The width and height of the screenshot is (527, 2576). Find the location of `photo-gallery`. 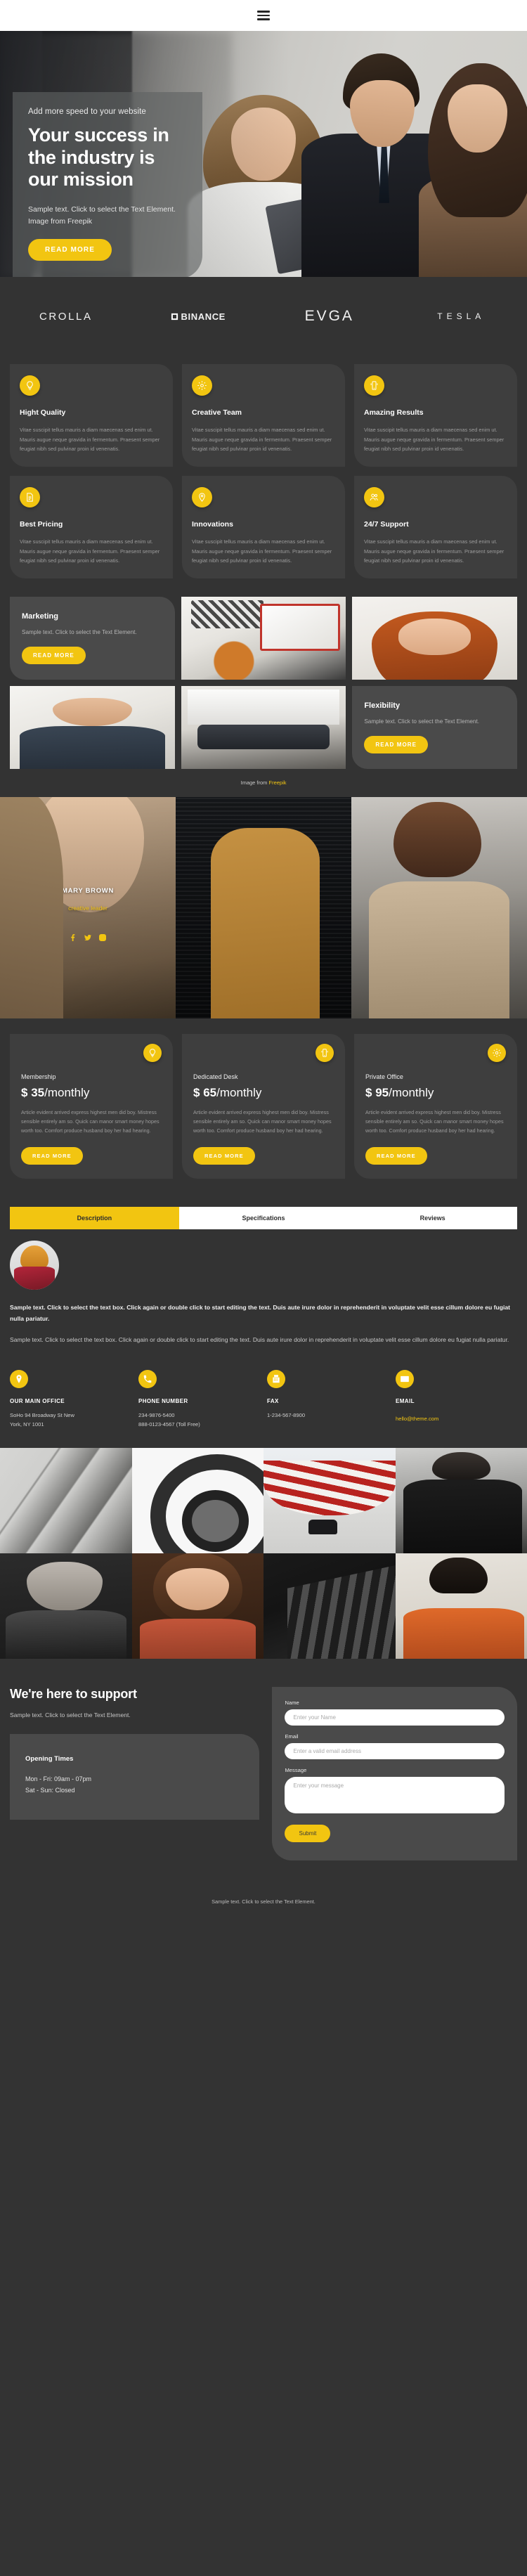

photo-gallery is located at coordinates (263, 1553).